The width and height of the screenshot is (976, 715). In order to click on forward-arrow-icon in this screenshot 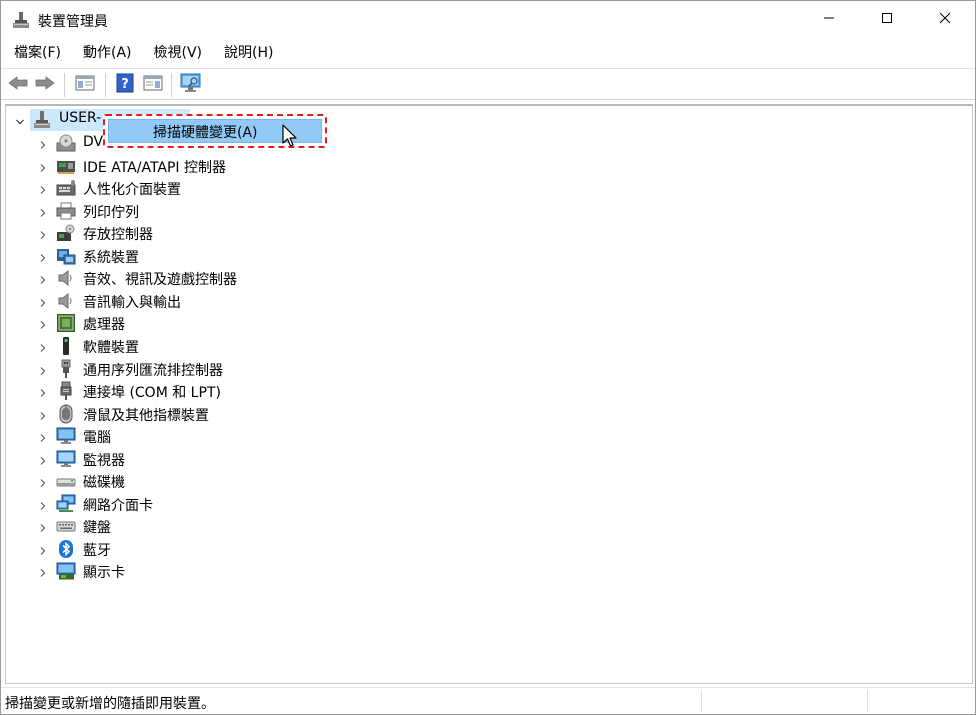, I will do `click(45, 85)`.